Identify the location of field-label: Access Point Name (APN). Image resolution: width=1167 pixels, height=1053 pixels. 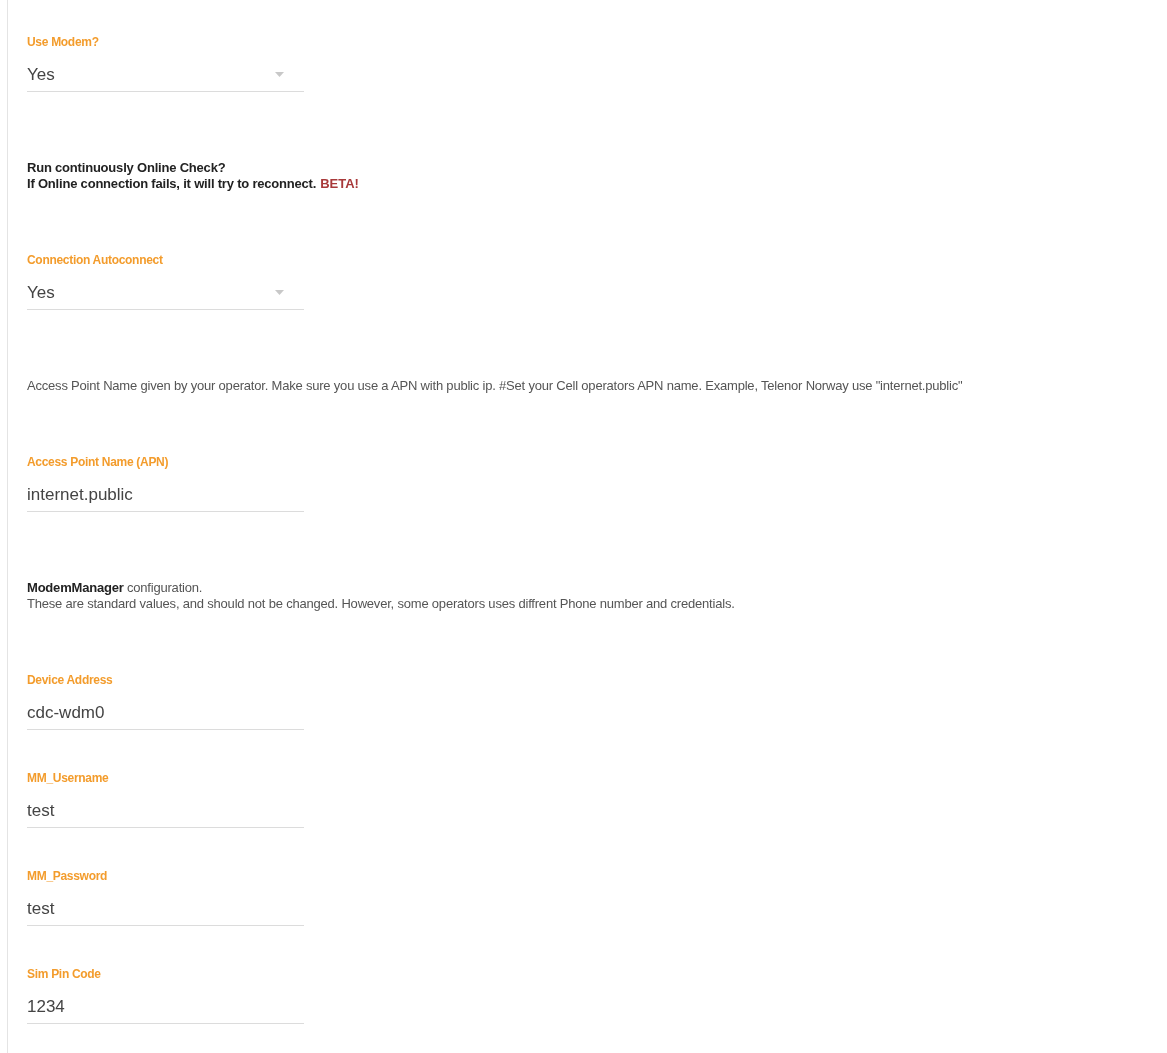
(98, 462).